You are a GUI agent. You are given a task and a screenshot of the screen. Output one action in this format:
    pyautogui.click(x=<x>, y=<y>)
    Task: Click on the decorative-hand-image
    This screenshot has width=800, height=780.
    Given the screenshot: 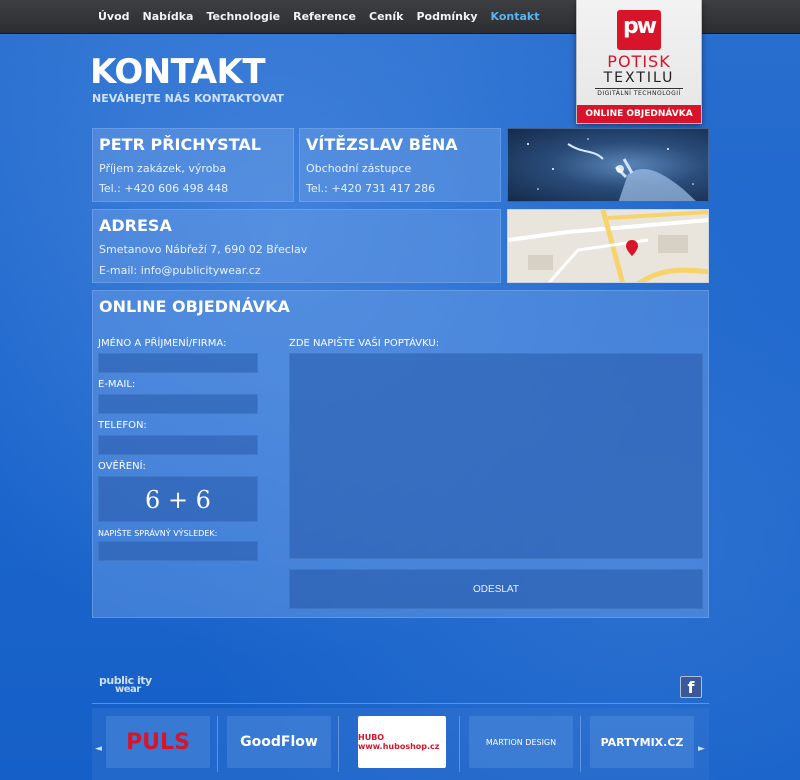 What is the action you would take?
    pyautogui.click(x=608, y=165)
    